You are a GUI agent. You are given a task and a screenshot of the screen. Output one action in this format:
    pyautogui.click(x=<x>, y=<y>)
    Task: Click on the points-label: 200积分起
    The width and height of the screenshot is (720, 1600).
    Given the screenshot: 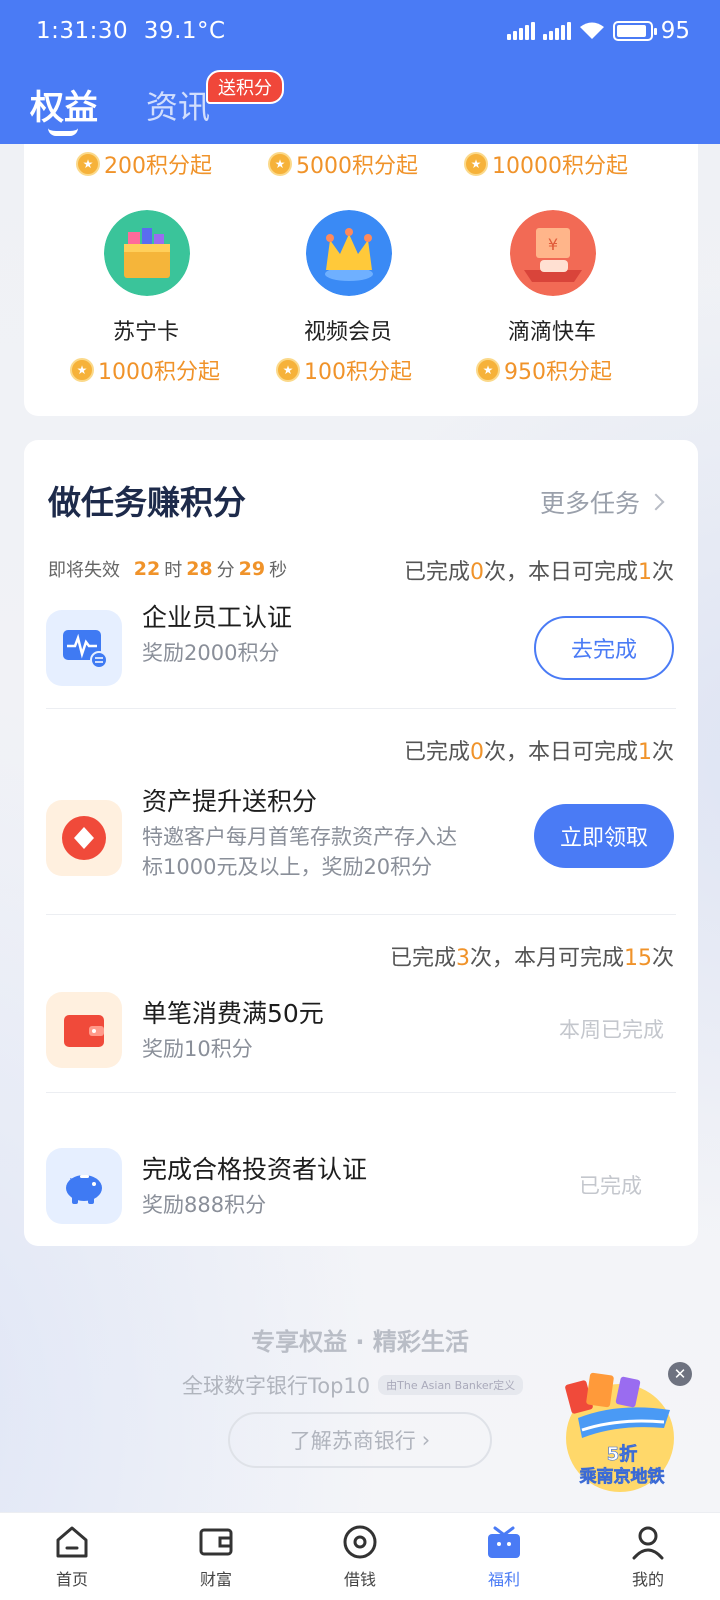 What is the action you would take?
    pyautogui.click(x=158, y=166)
    